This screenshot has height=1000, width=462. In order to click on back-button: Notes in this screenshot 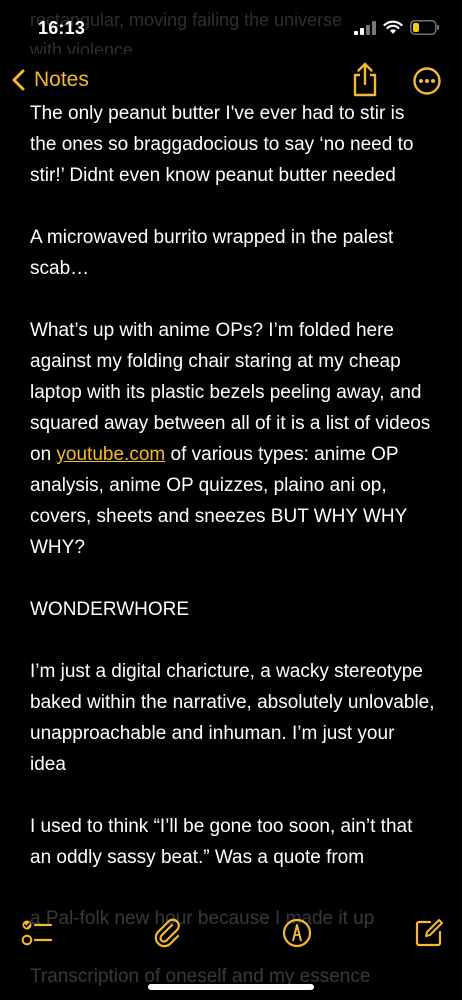, I will do `click(48, 80)`.